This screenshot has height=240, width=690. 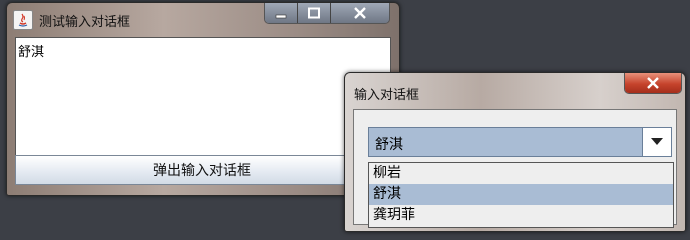 What do you see at coordinates (521, 173) in the screenshot?
I see `dropdown-option: 柳岩` at bounding box center [521, 173].